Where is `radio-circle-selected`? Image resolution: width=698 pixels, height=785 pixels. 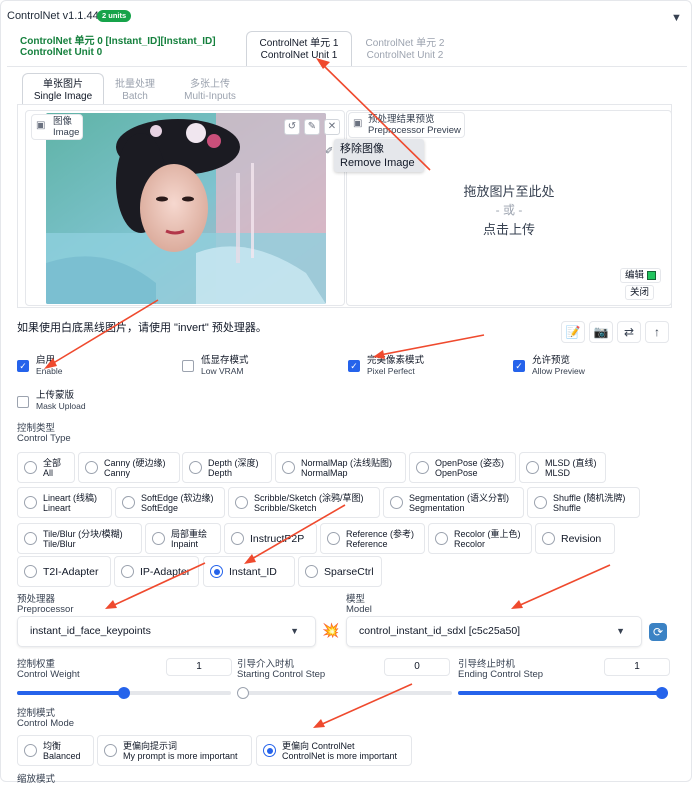 radio-circle-selected is located at coordinates (269, 750).